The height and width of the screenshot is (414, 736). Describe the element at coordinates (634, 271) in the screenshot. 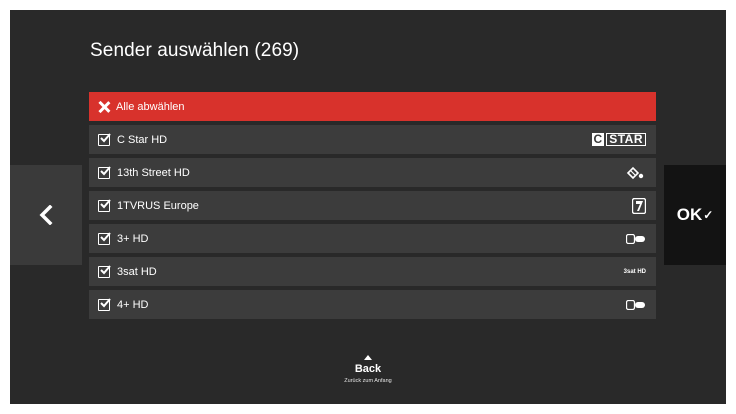

I see `3sat-logo: 3sat HD` at that location.